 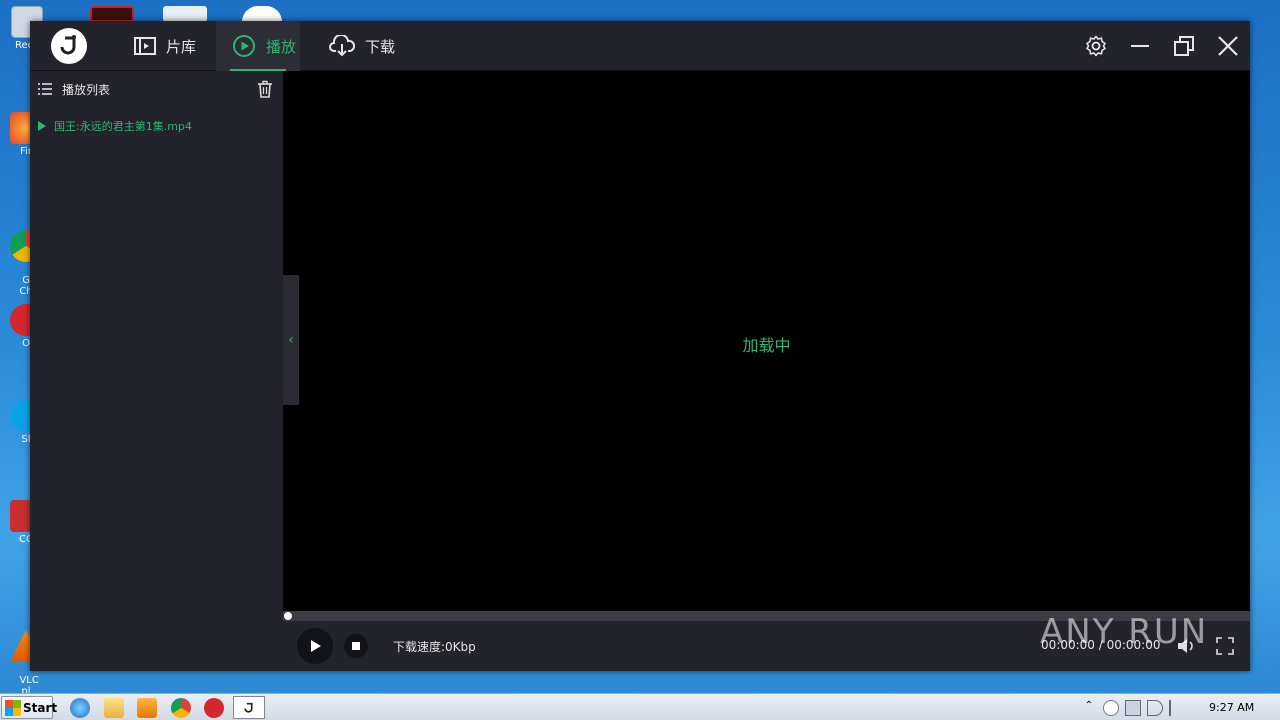 I want to click on tray-expand-icon: ⌃, so click(x=1089, y=708).